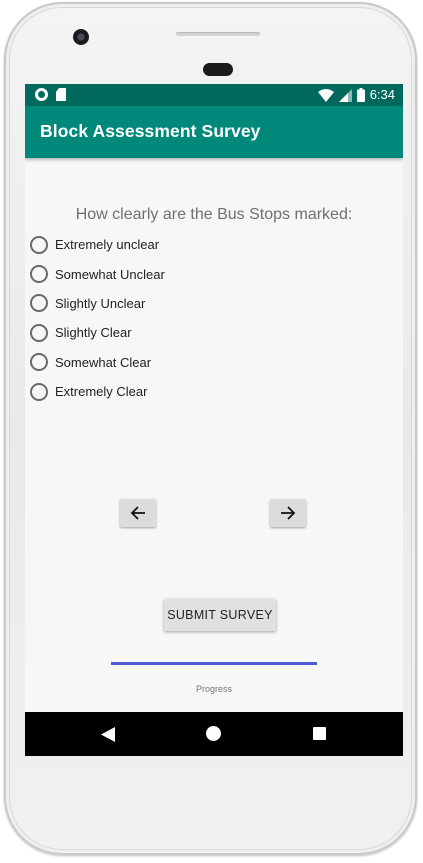 The height and width of the screenshot is (863, 423). Describe the element at coordinates (319, 733) in the screenshot. I see `recents-icon` at that location.